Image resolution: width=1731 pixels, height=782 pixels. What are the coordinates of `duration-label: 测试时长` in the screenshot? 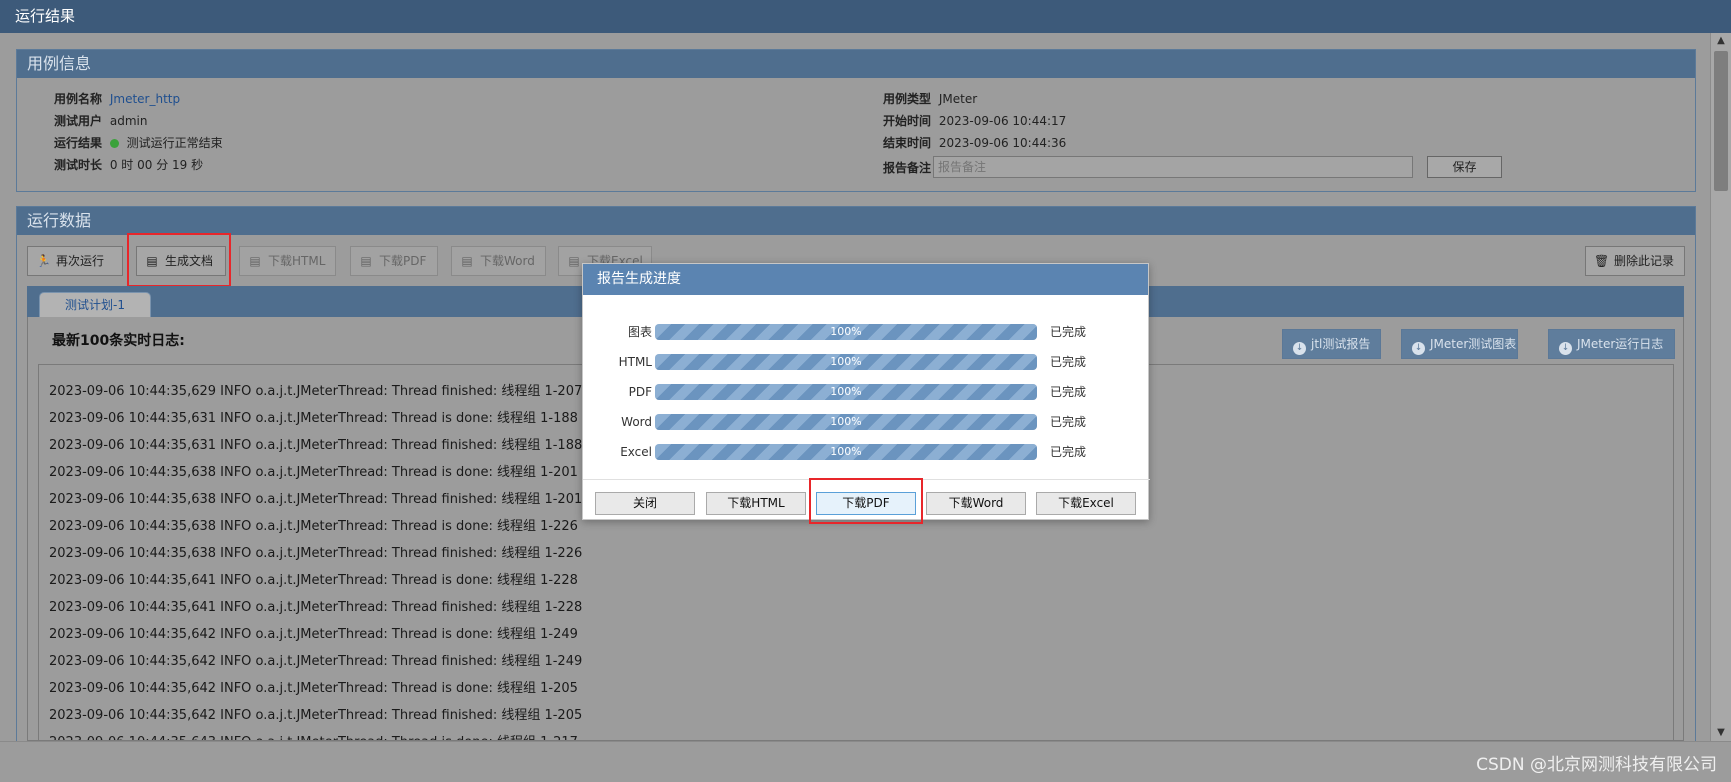 It's located at (78, 165).